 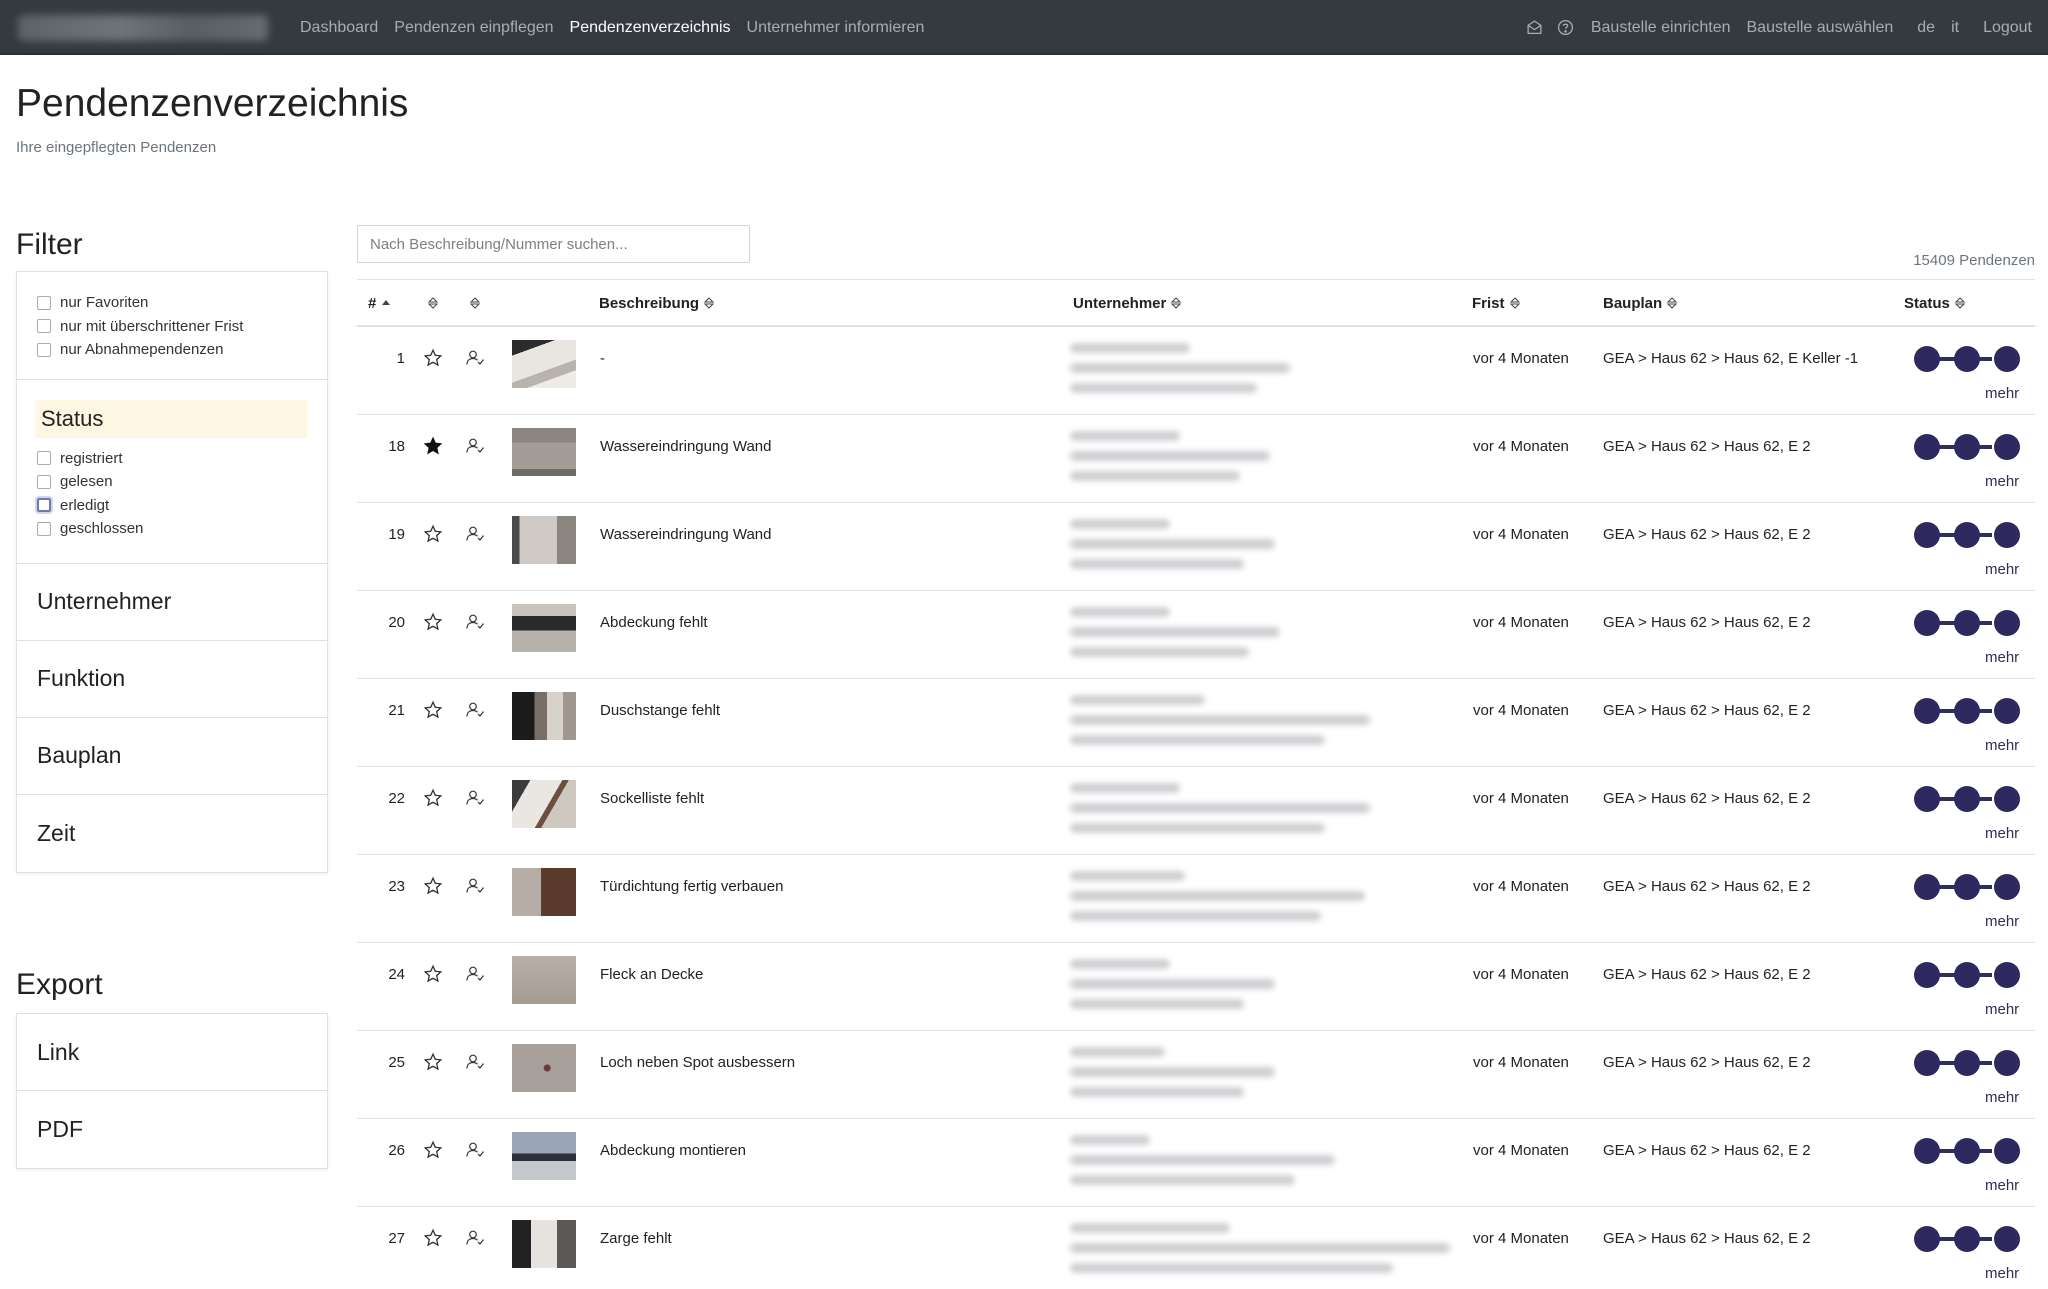 What do you see at coordinates (182, 482) in the screenshot?
I see `status-gelesen: gelesen` at bounding box center [182, 482].